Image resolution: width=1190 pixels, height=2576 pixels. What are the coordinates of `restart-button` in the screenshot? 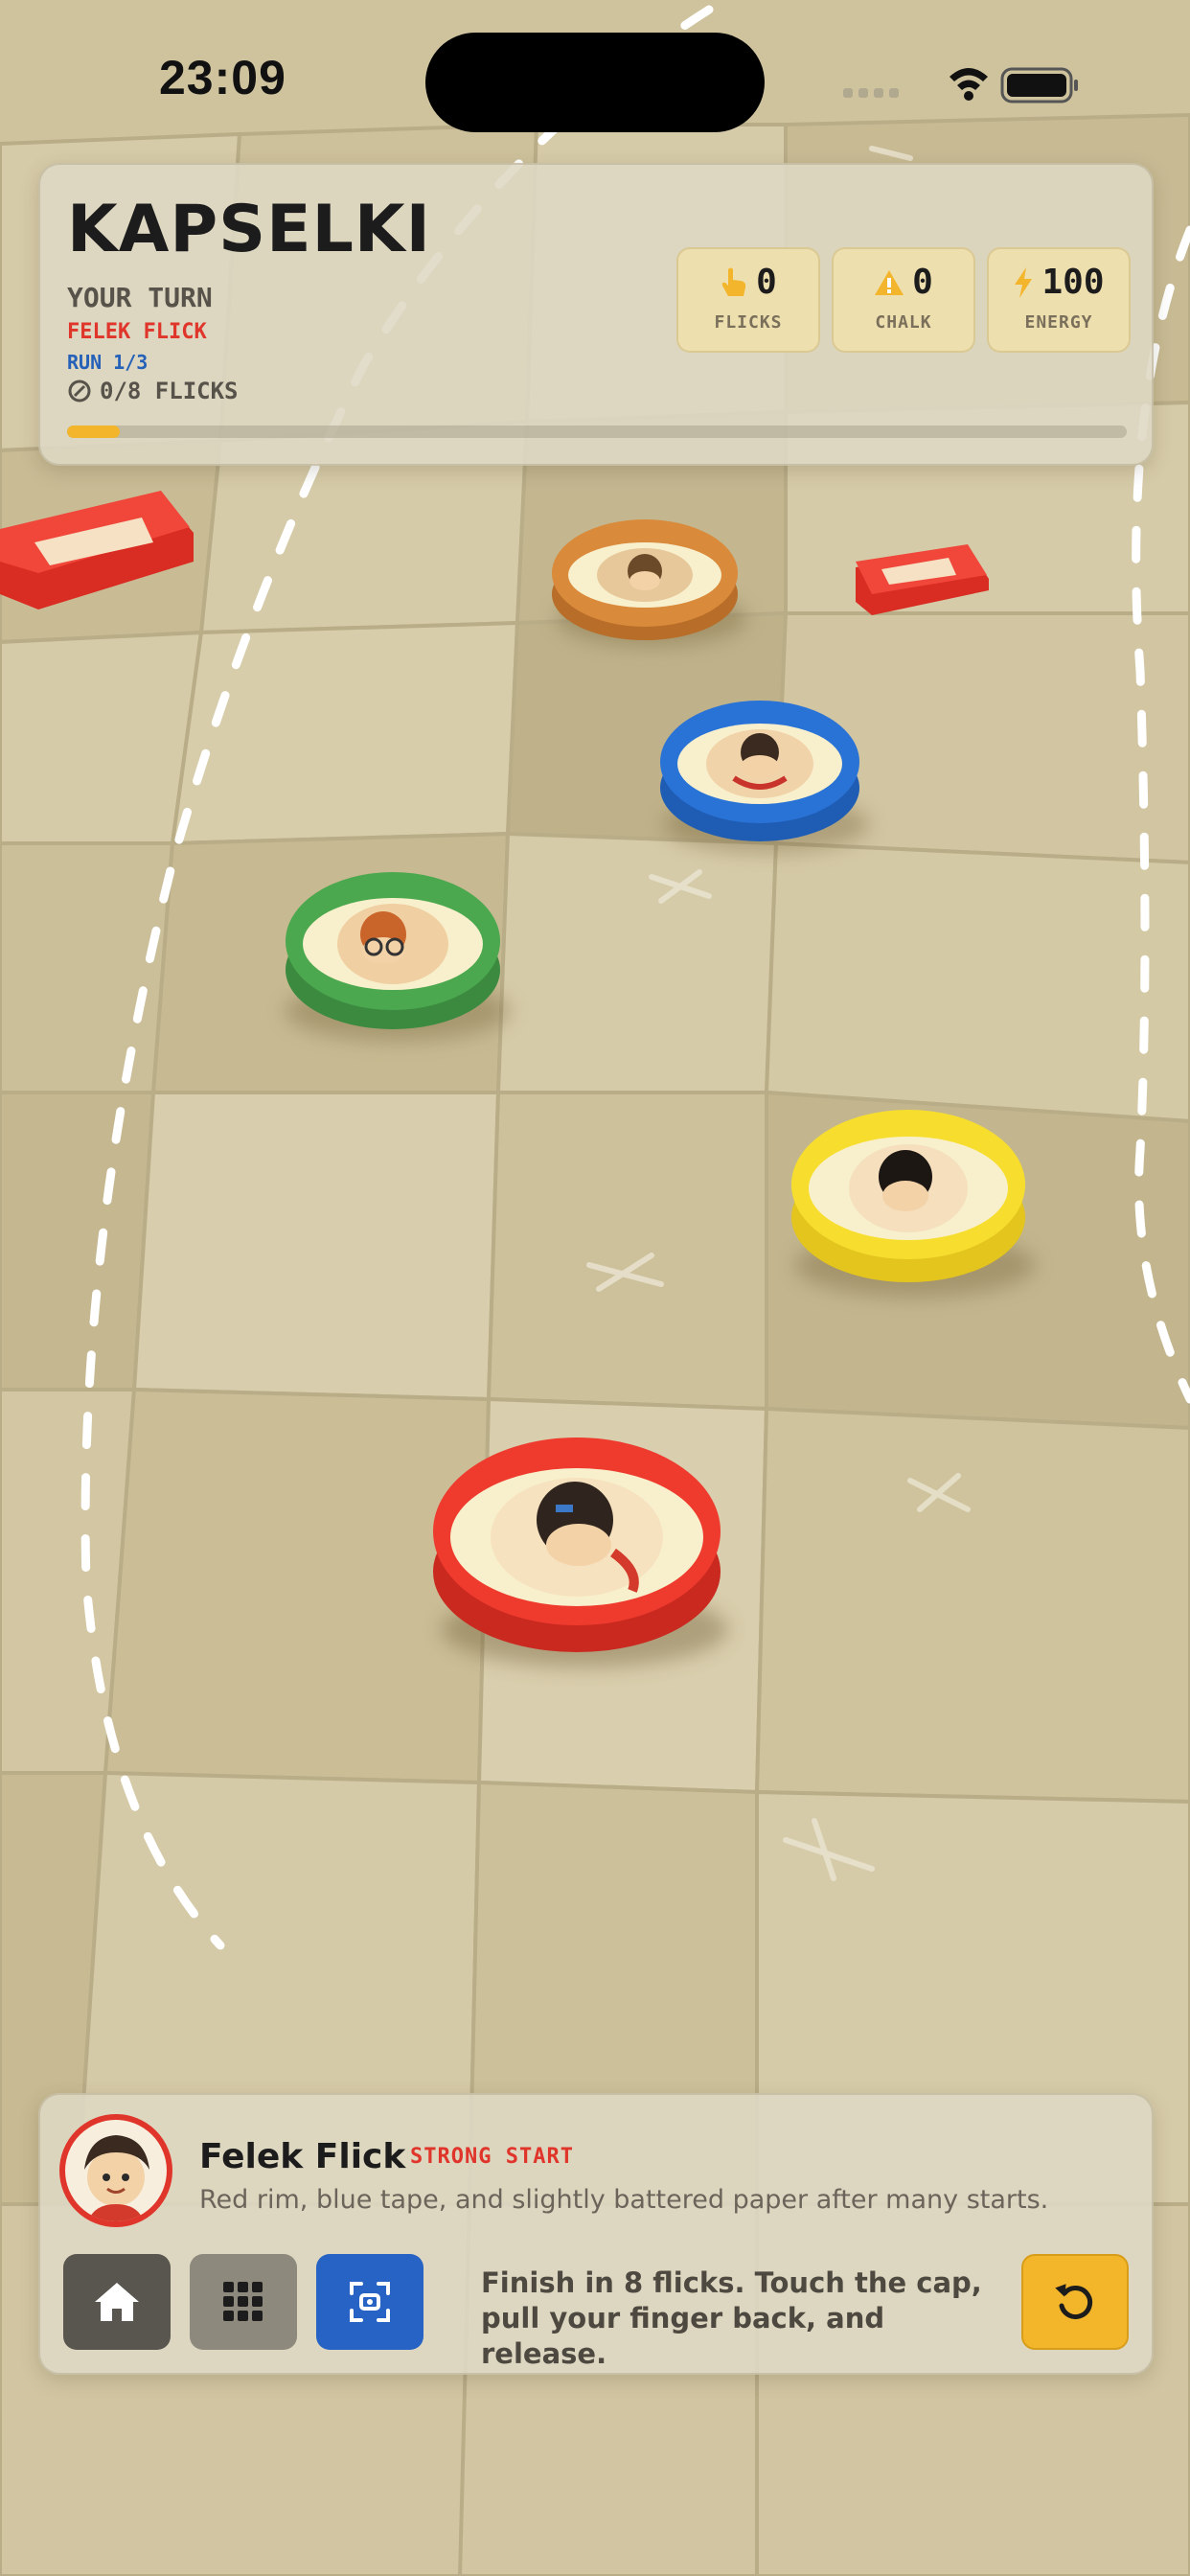 It's located at (1075, 2302).